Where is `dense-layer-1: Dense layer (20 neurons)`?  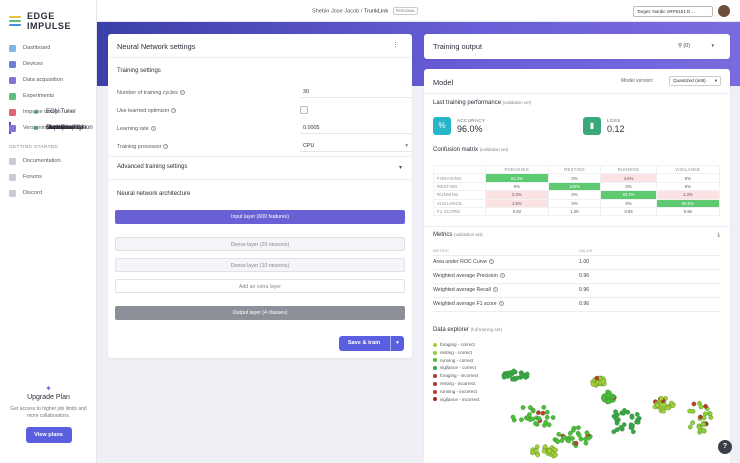 dense-layer-1: Dense layer (20 neurons) is located at coordinates (260, 244).